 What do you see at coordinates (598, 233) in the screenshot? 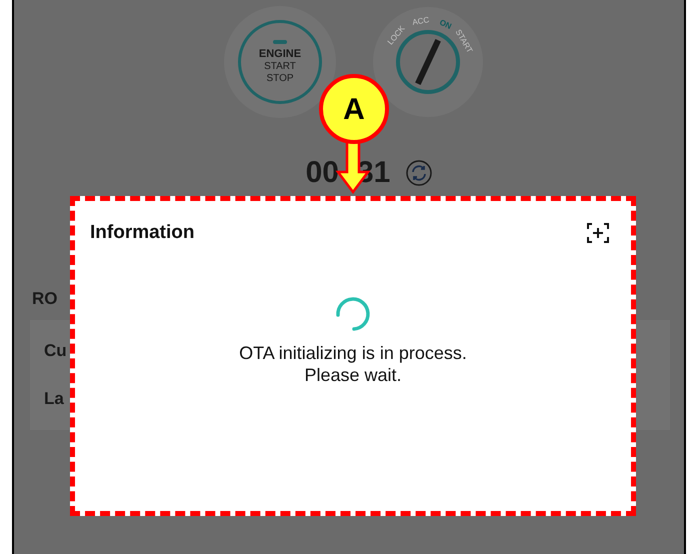
I see `expand-icon` at bounding box center [598, 233].